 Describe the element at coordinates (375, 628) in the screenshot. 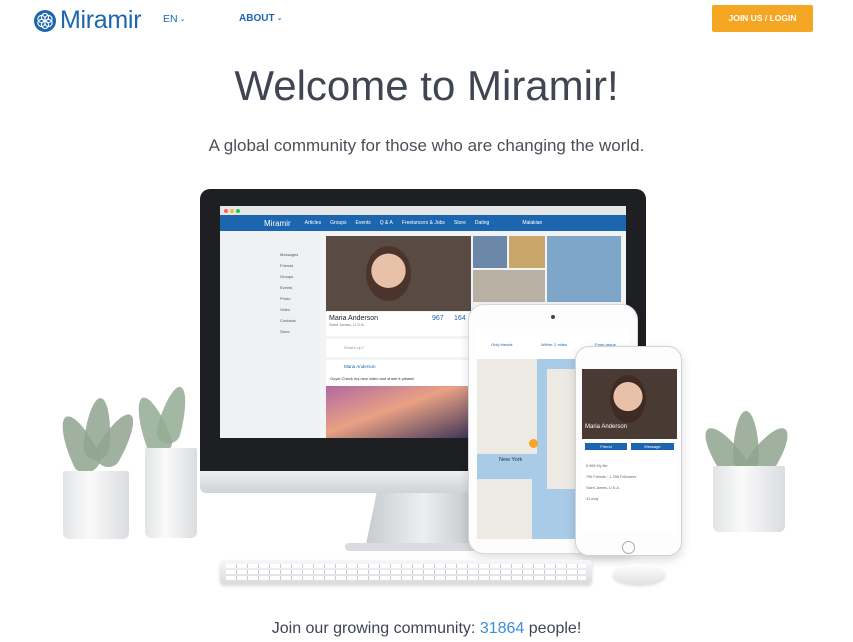

I see `community-prefix: Join our growing community:` at that location.